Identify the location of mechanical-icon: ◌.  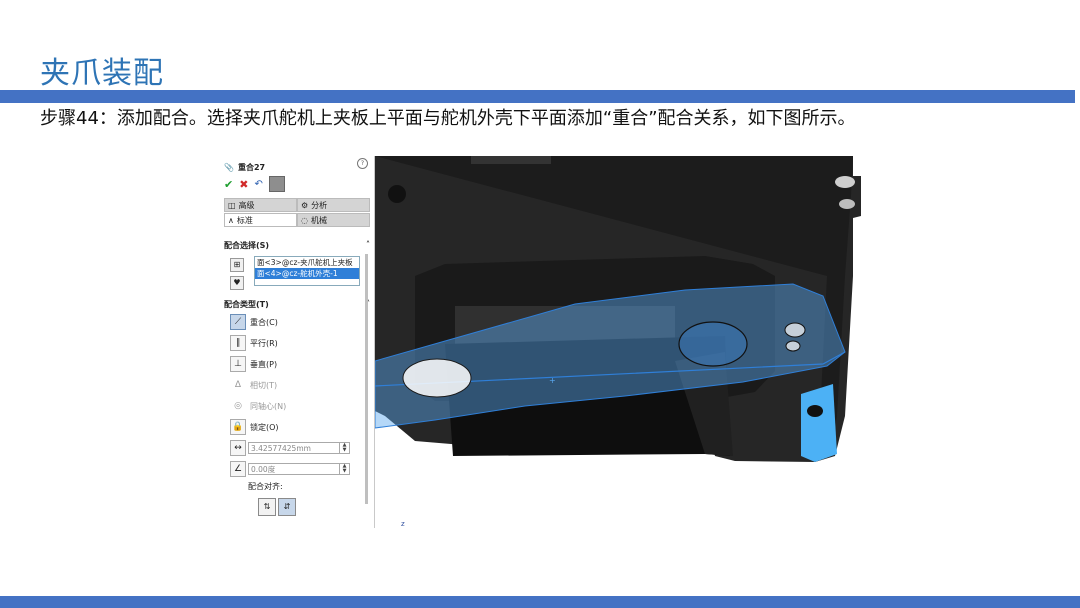
(304, 220).